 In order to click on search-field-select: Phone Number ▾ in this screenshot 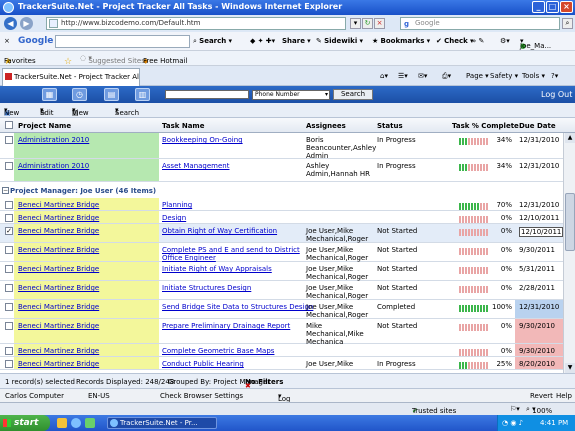, I will do `click(291, 95)`.